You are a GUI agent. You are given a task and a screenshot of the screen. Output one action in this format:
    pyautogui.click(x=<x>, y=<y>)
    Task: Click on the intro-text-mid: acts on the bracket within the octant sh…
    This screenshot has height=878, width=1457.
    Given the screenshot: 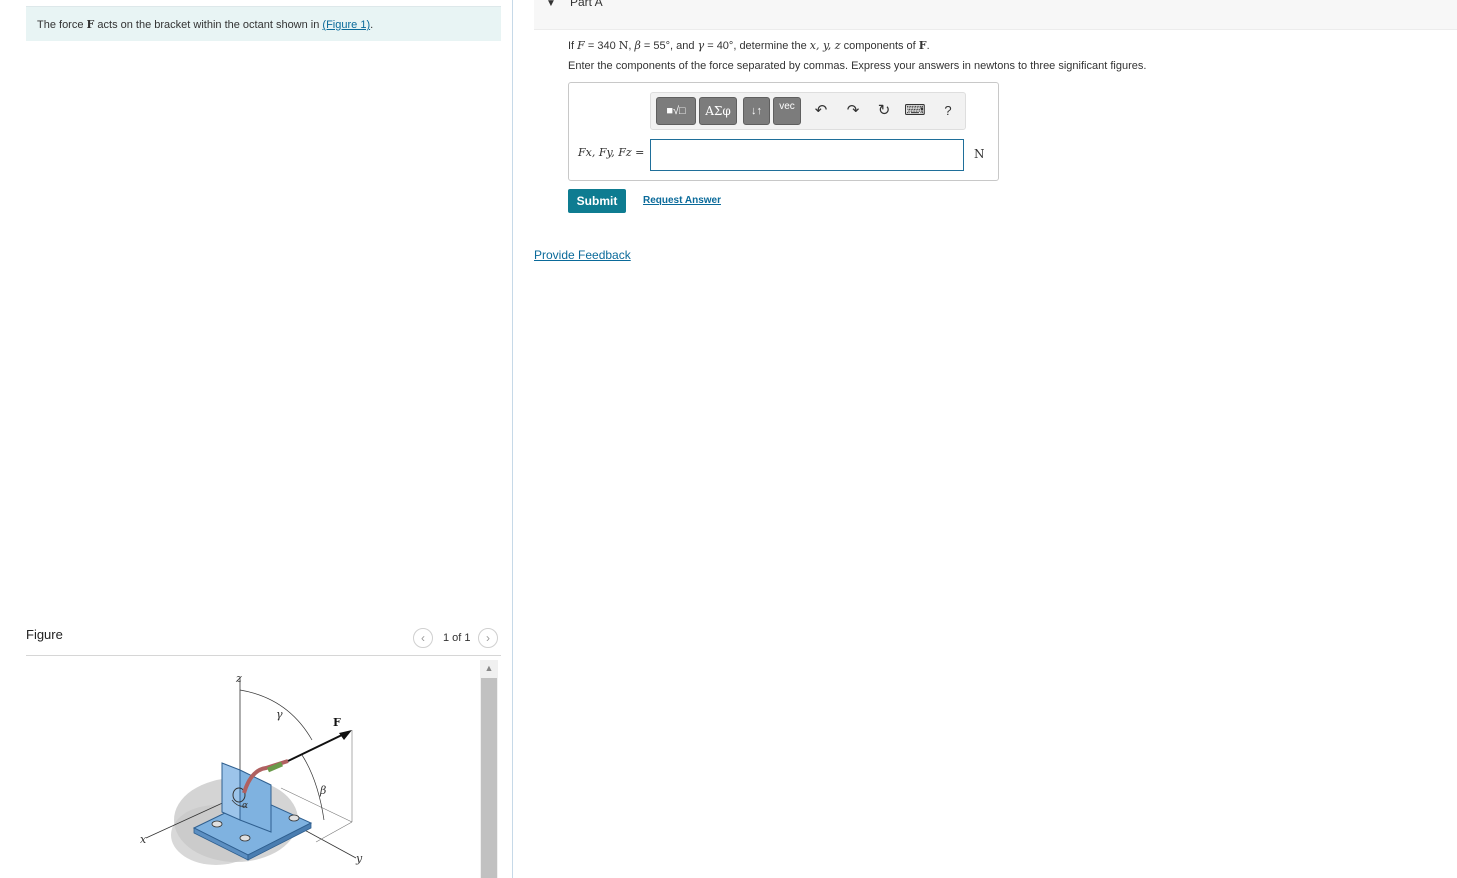 What is the action you would take?
    pyautogui.click(x=208, y=25)
    